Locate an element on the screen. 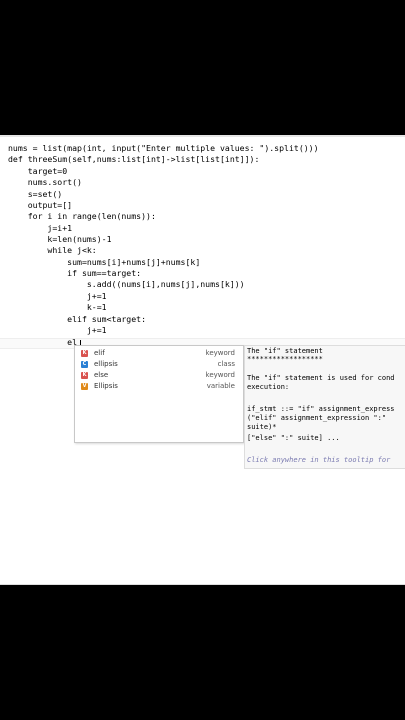  completion-type: class is located at coordinates (226, 364).